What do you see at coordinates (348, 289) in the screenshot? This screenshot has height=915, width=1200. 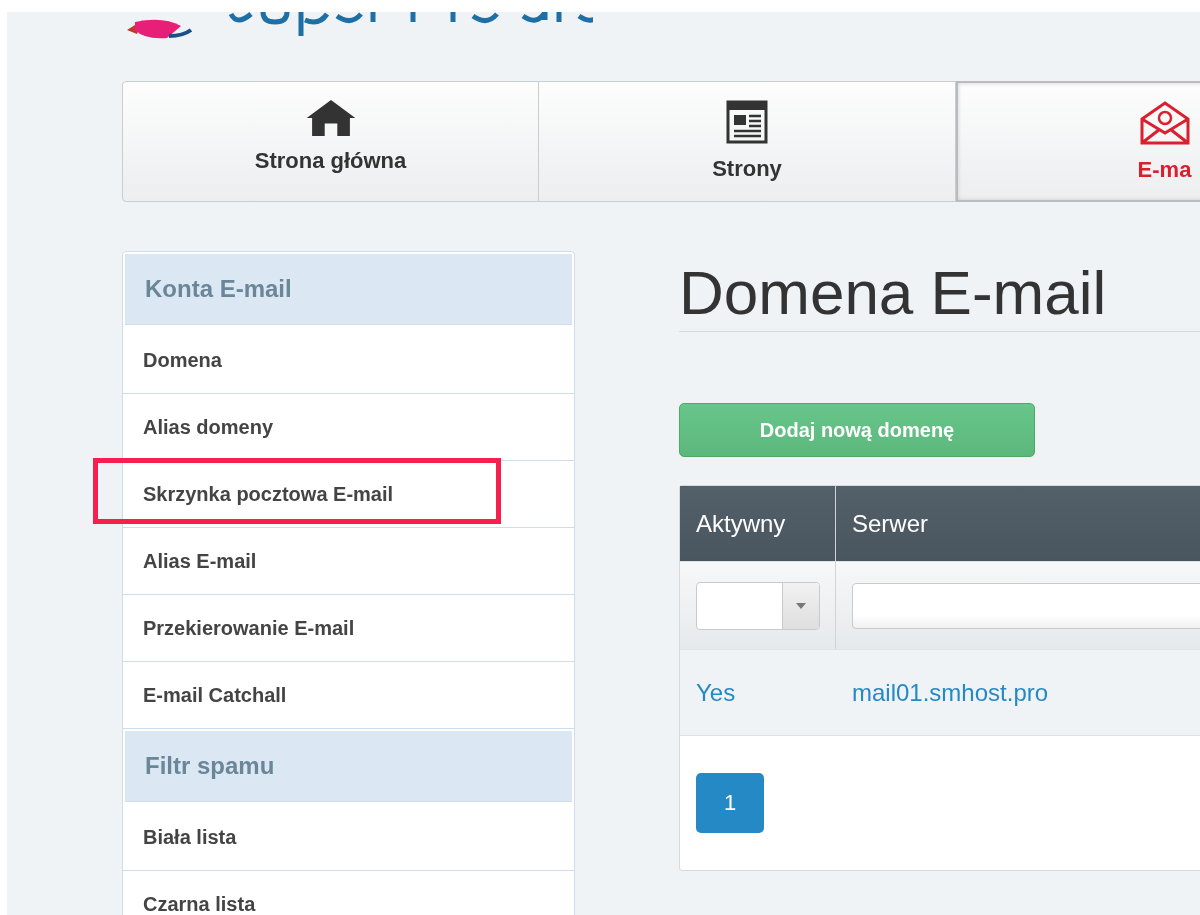 I see `sidebar-section-header: Konta E-mail` at bounding box center [348, 289].